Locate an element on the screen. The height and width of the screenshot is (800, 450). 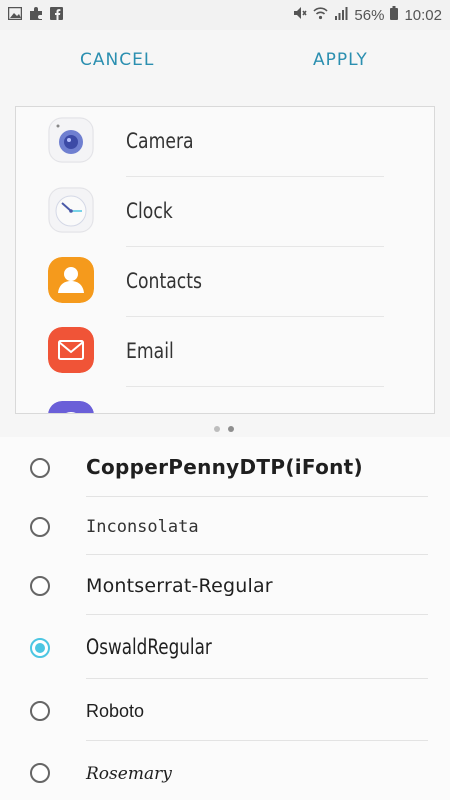
preview-app-email: Email is located at coordinates (225, 352).